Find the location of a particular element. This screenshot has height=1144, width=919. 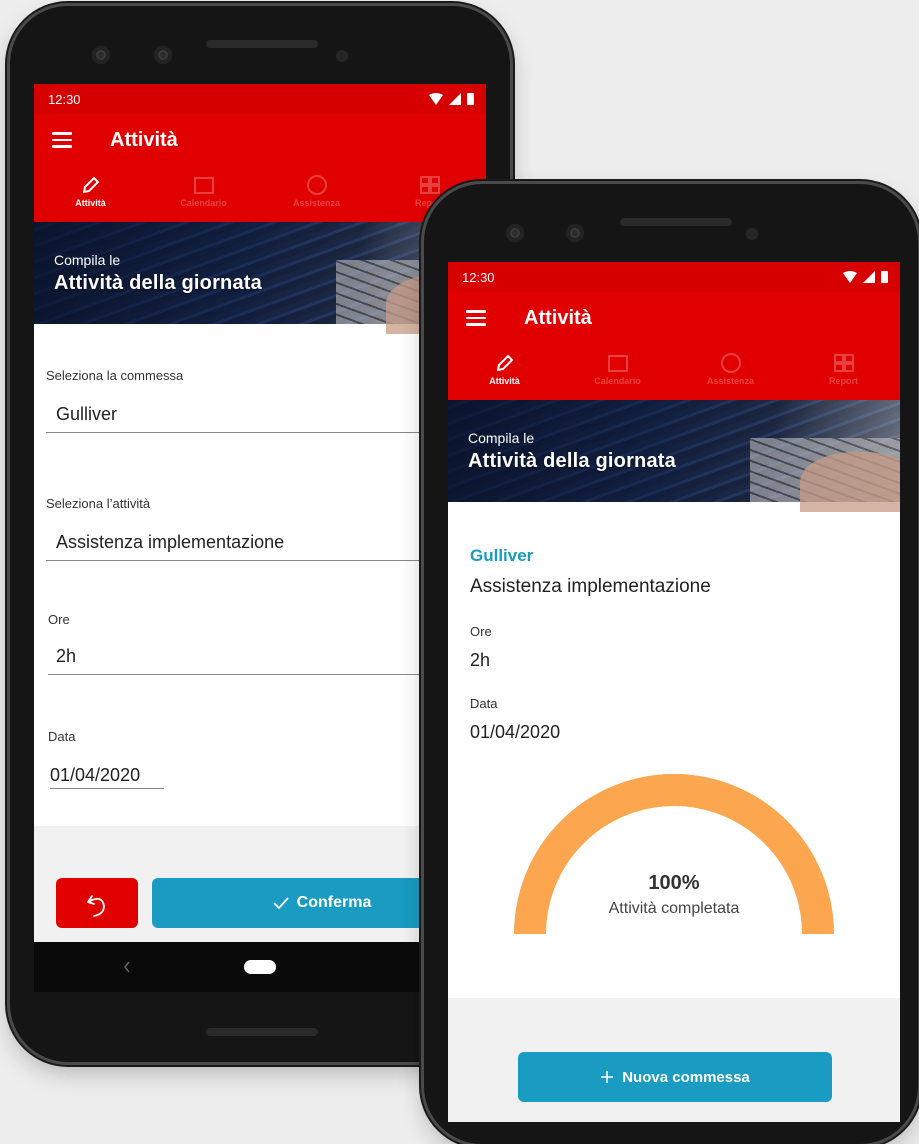

new-commessa-button: Nuova commessa is located at coordinates (675, 1077).